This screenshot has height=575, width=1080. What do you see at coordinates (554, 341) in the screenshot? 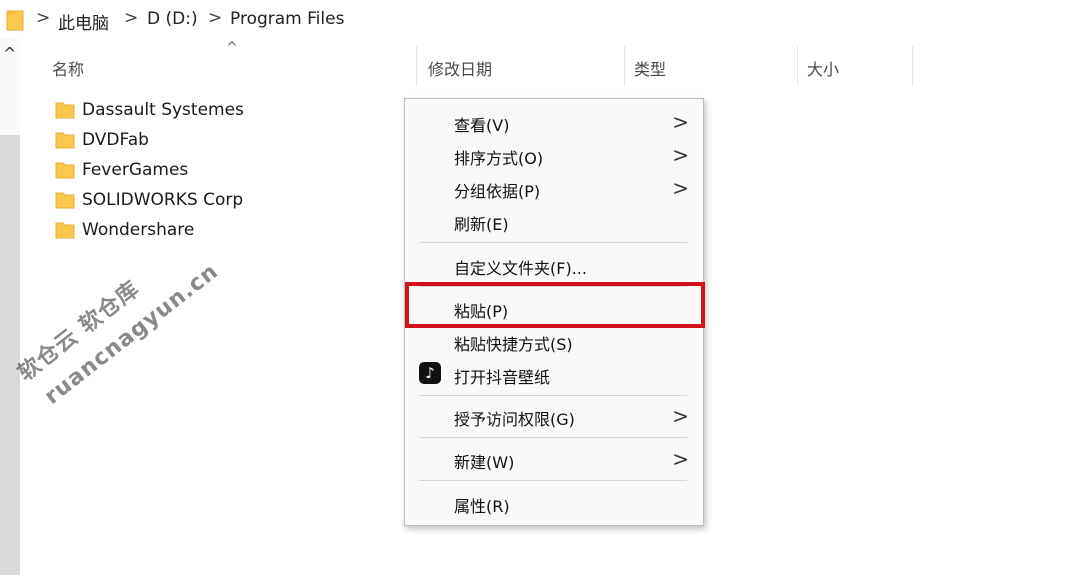
I see `menu-item-paste-shortcut: 粘贴快捷方式(S)` at bounding box center [554, 341].